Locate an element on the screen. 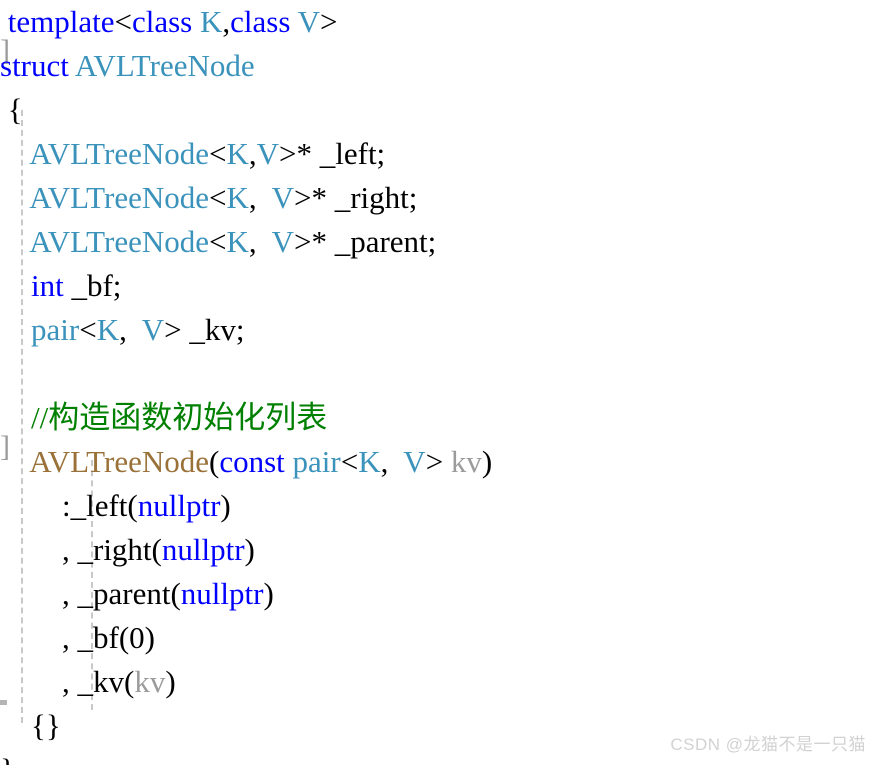  token-plain: :_left( is located at coordinates (69, 505).